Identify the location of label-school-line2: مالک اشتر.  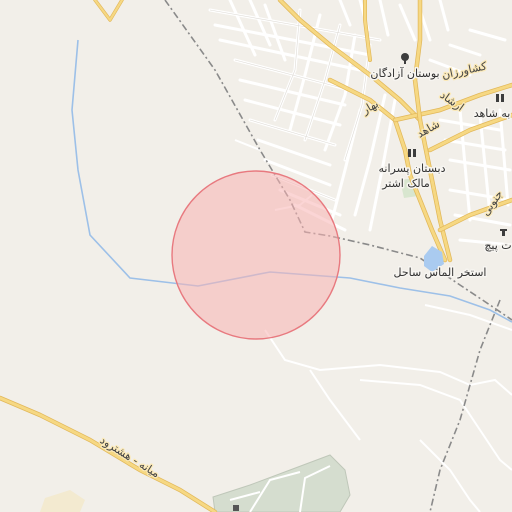
(405, 183).